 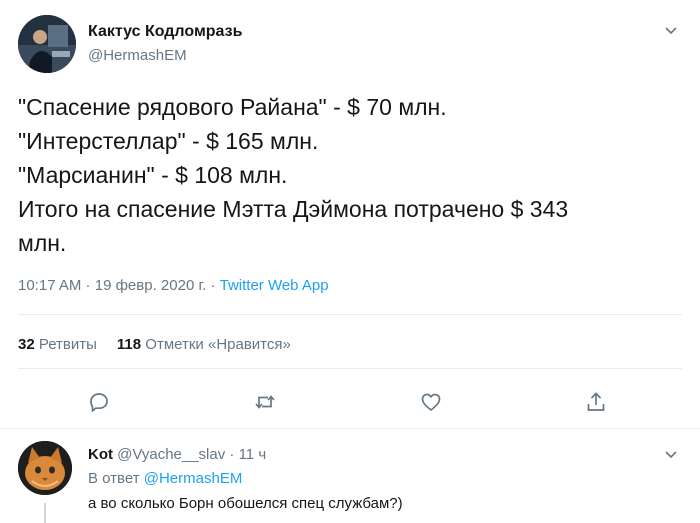 I want to click on retweets-label: Ретвиты, so click(x=67, y=344).